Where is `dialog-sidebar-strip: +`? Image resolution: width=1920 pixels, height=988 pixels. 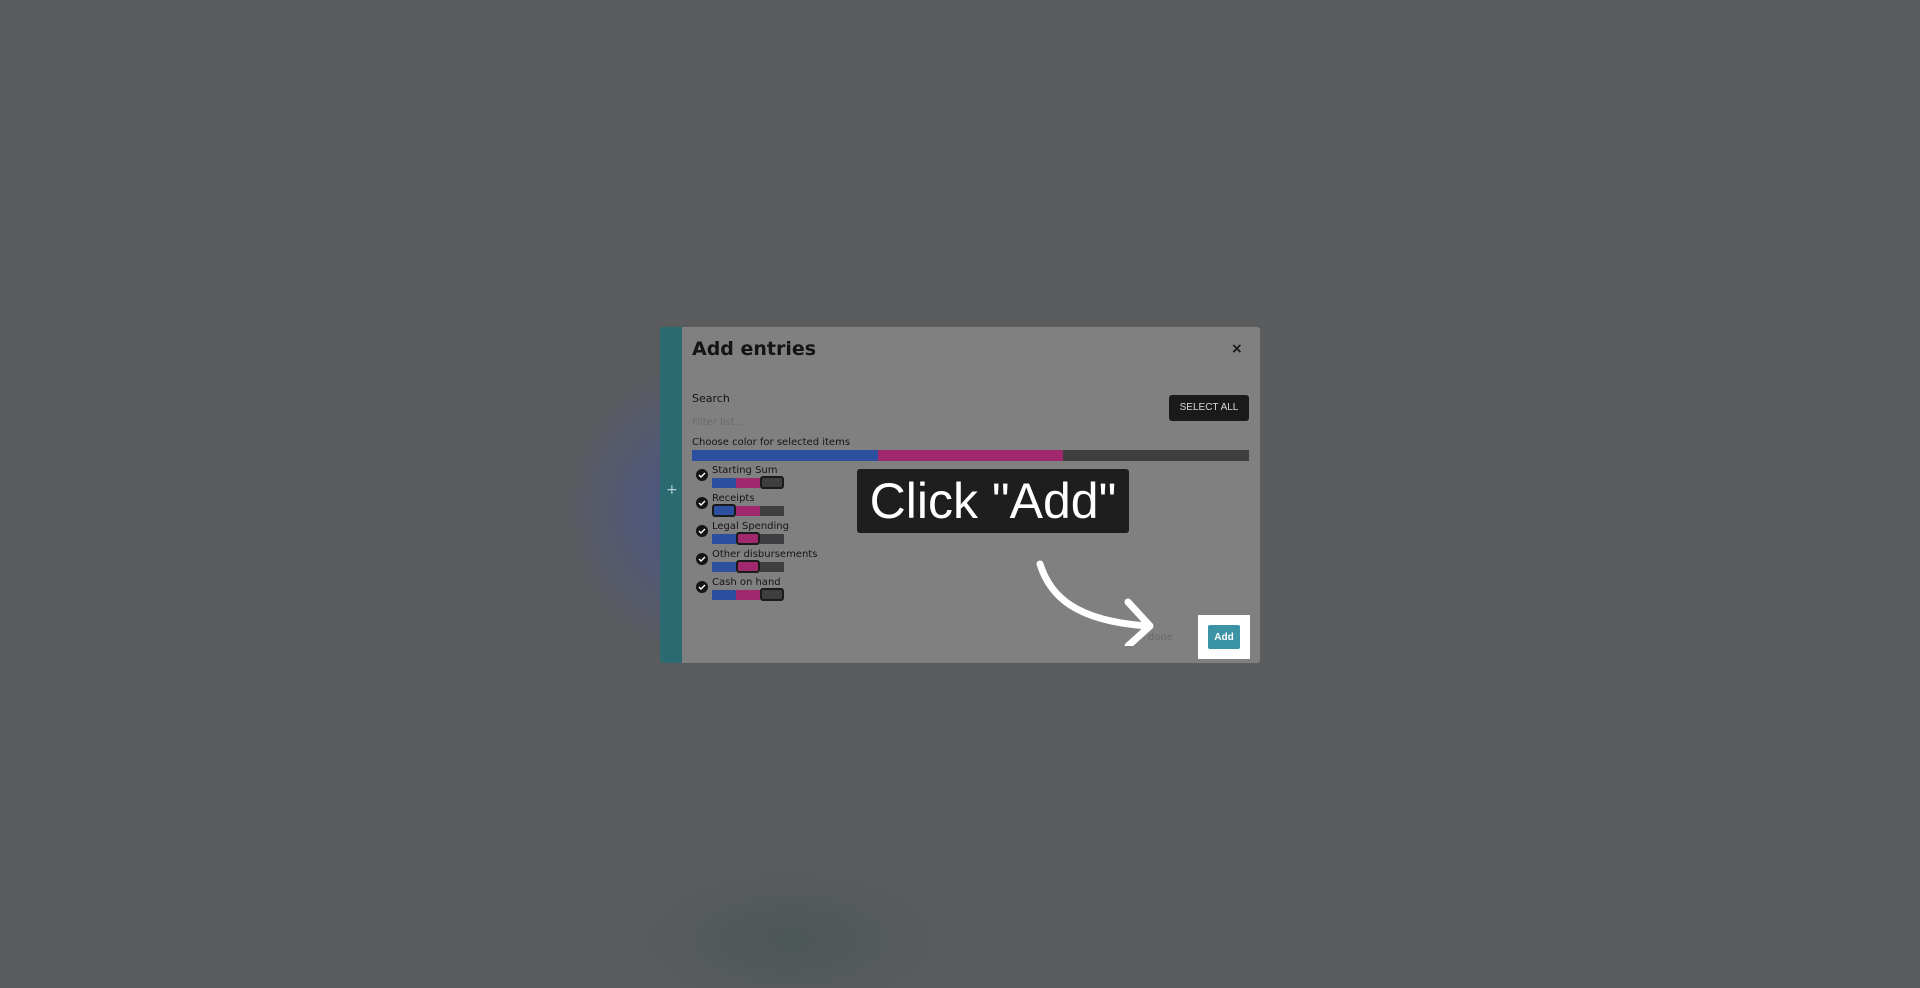 dialog-sidebar-strip: + is located at coordinates (671, 495).